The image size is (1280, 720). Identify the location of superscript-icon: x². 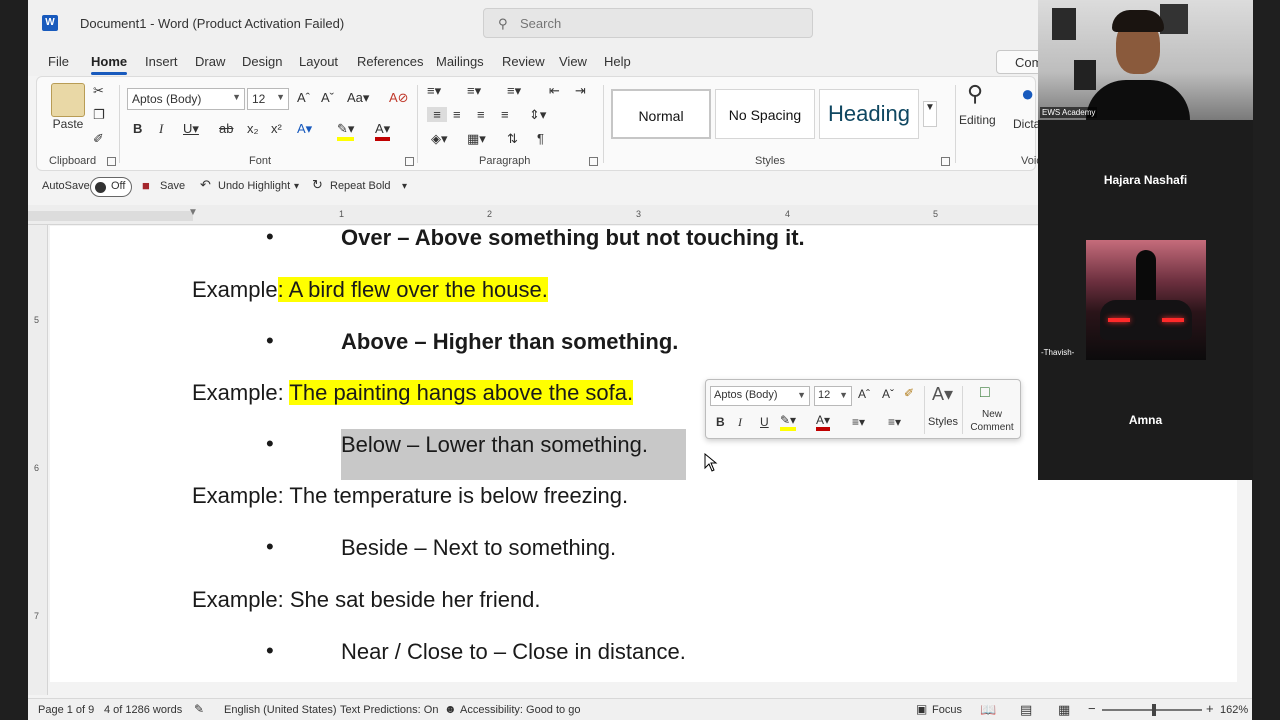
(276, 128).